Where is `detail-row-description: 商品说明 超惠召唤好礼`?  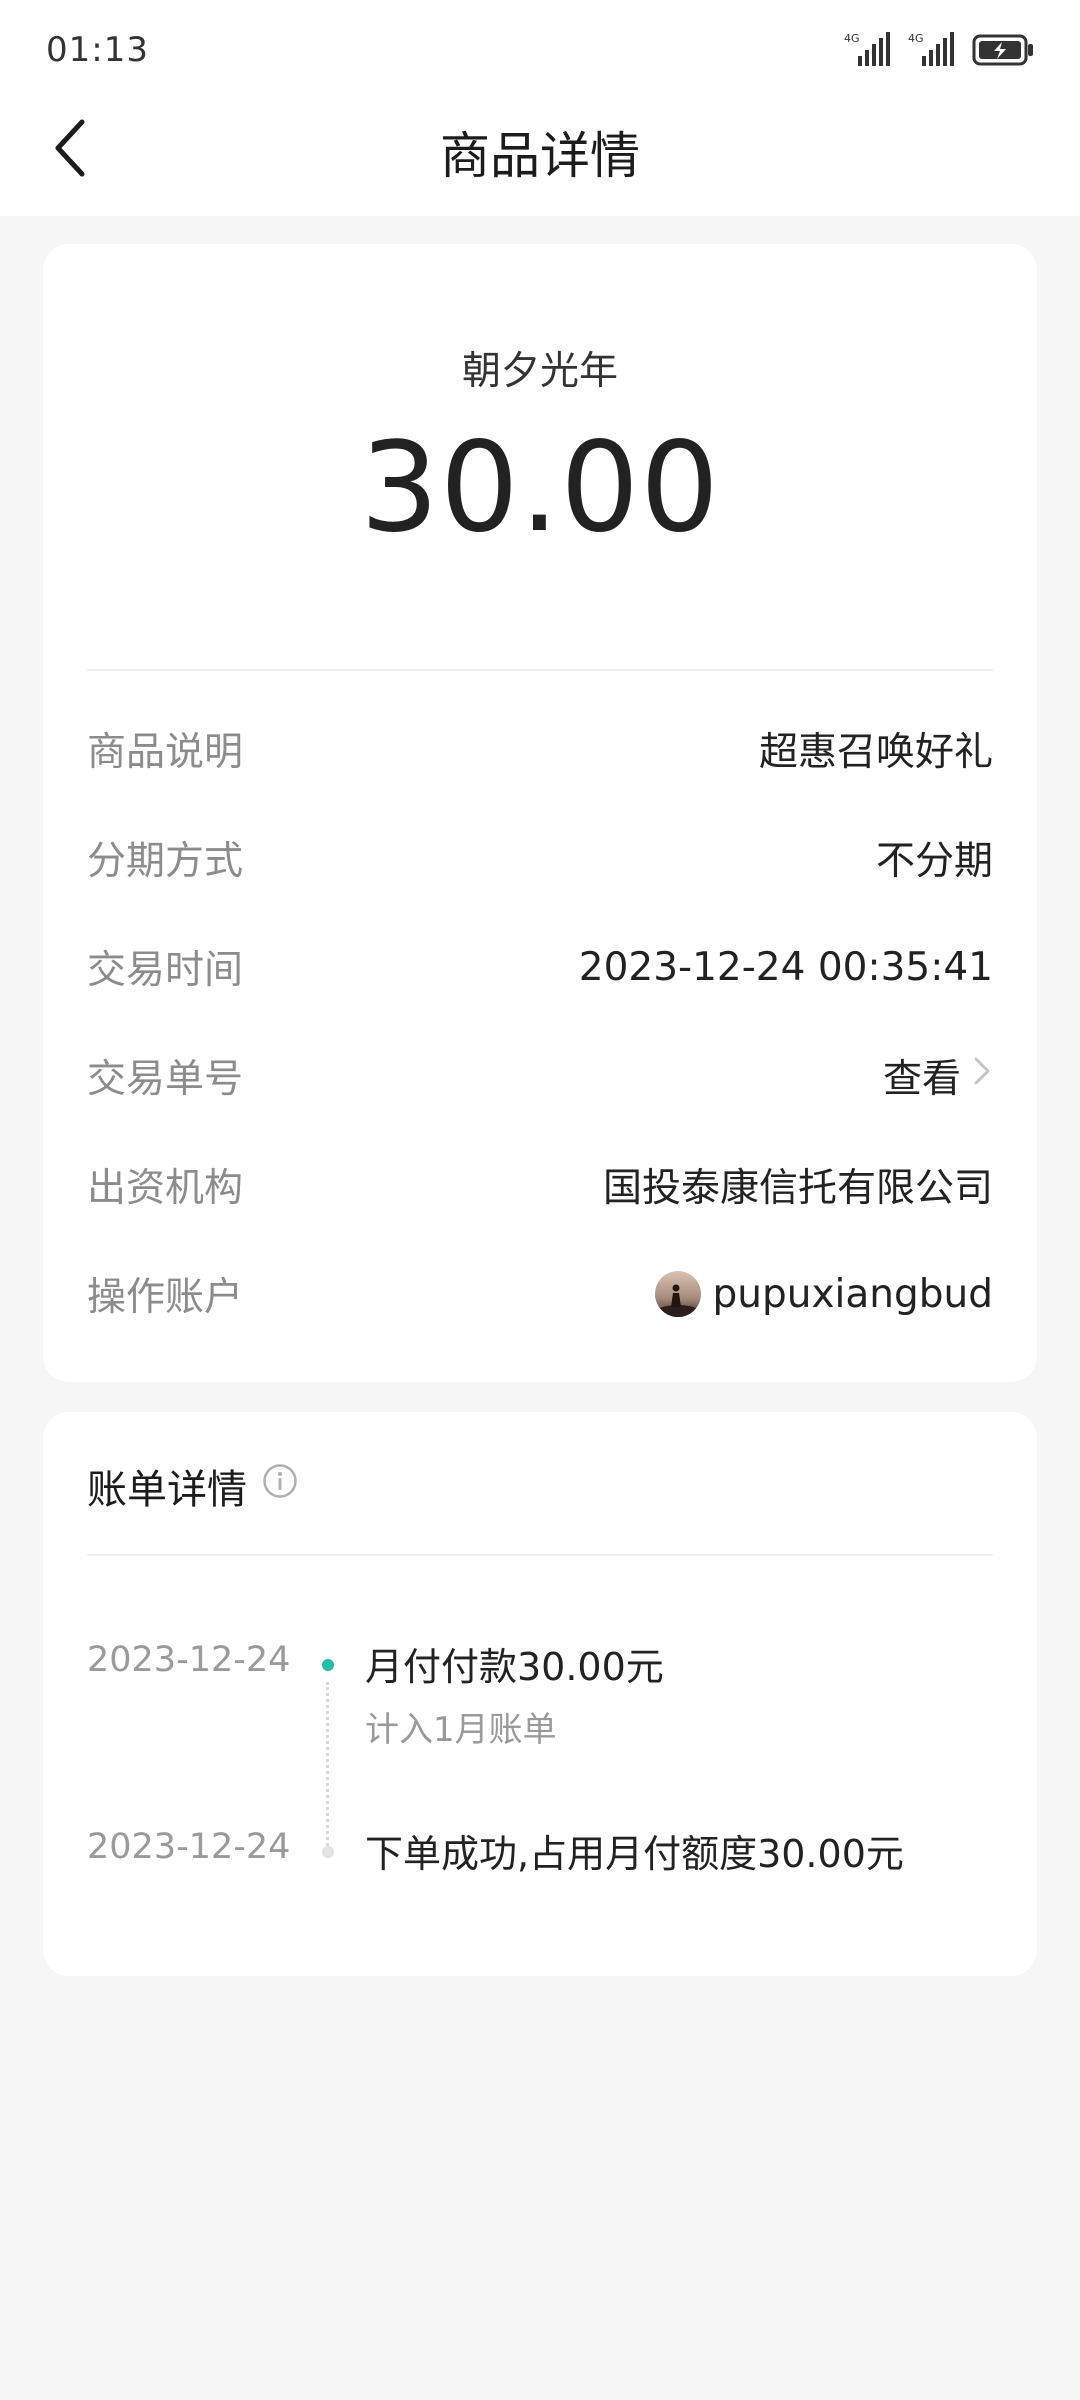
detail-row-description: 商品说明 超惠召唤好礼 is located at coordinates (540, 749).